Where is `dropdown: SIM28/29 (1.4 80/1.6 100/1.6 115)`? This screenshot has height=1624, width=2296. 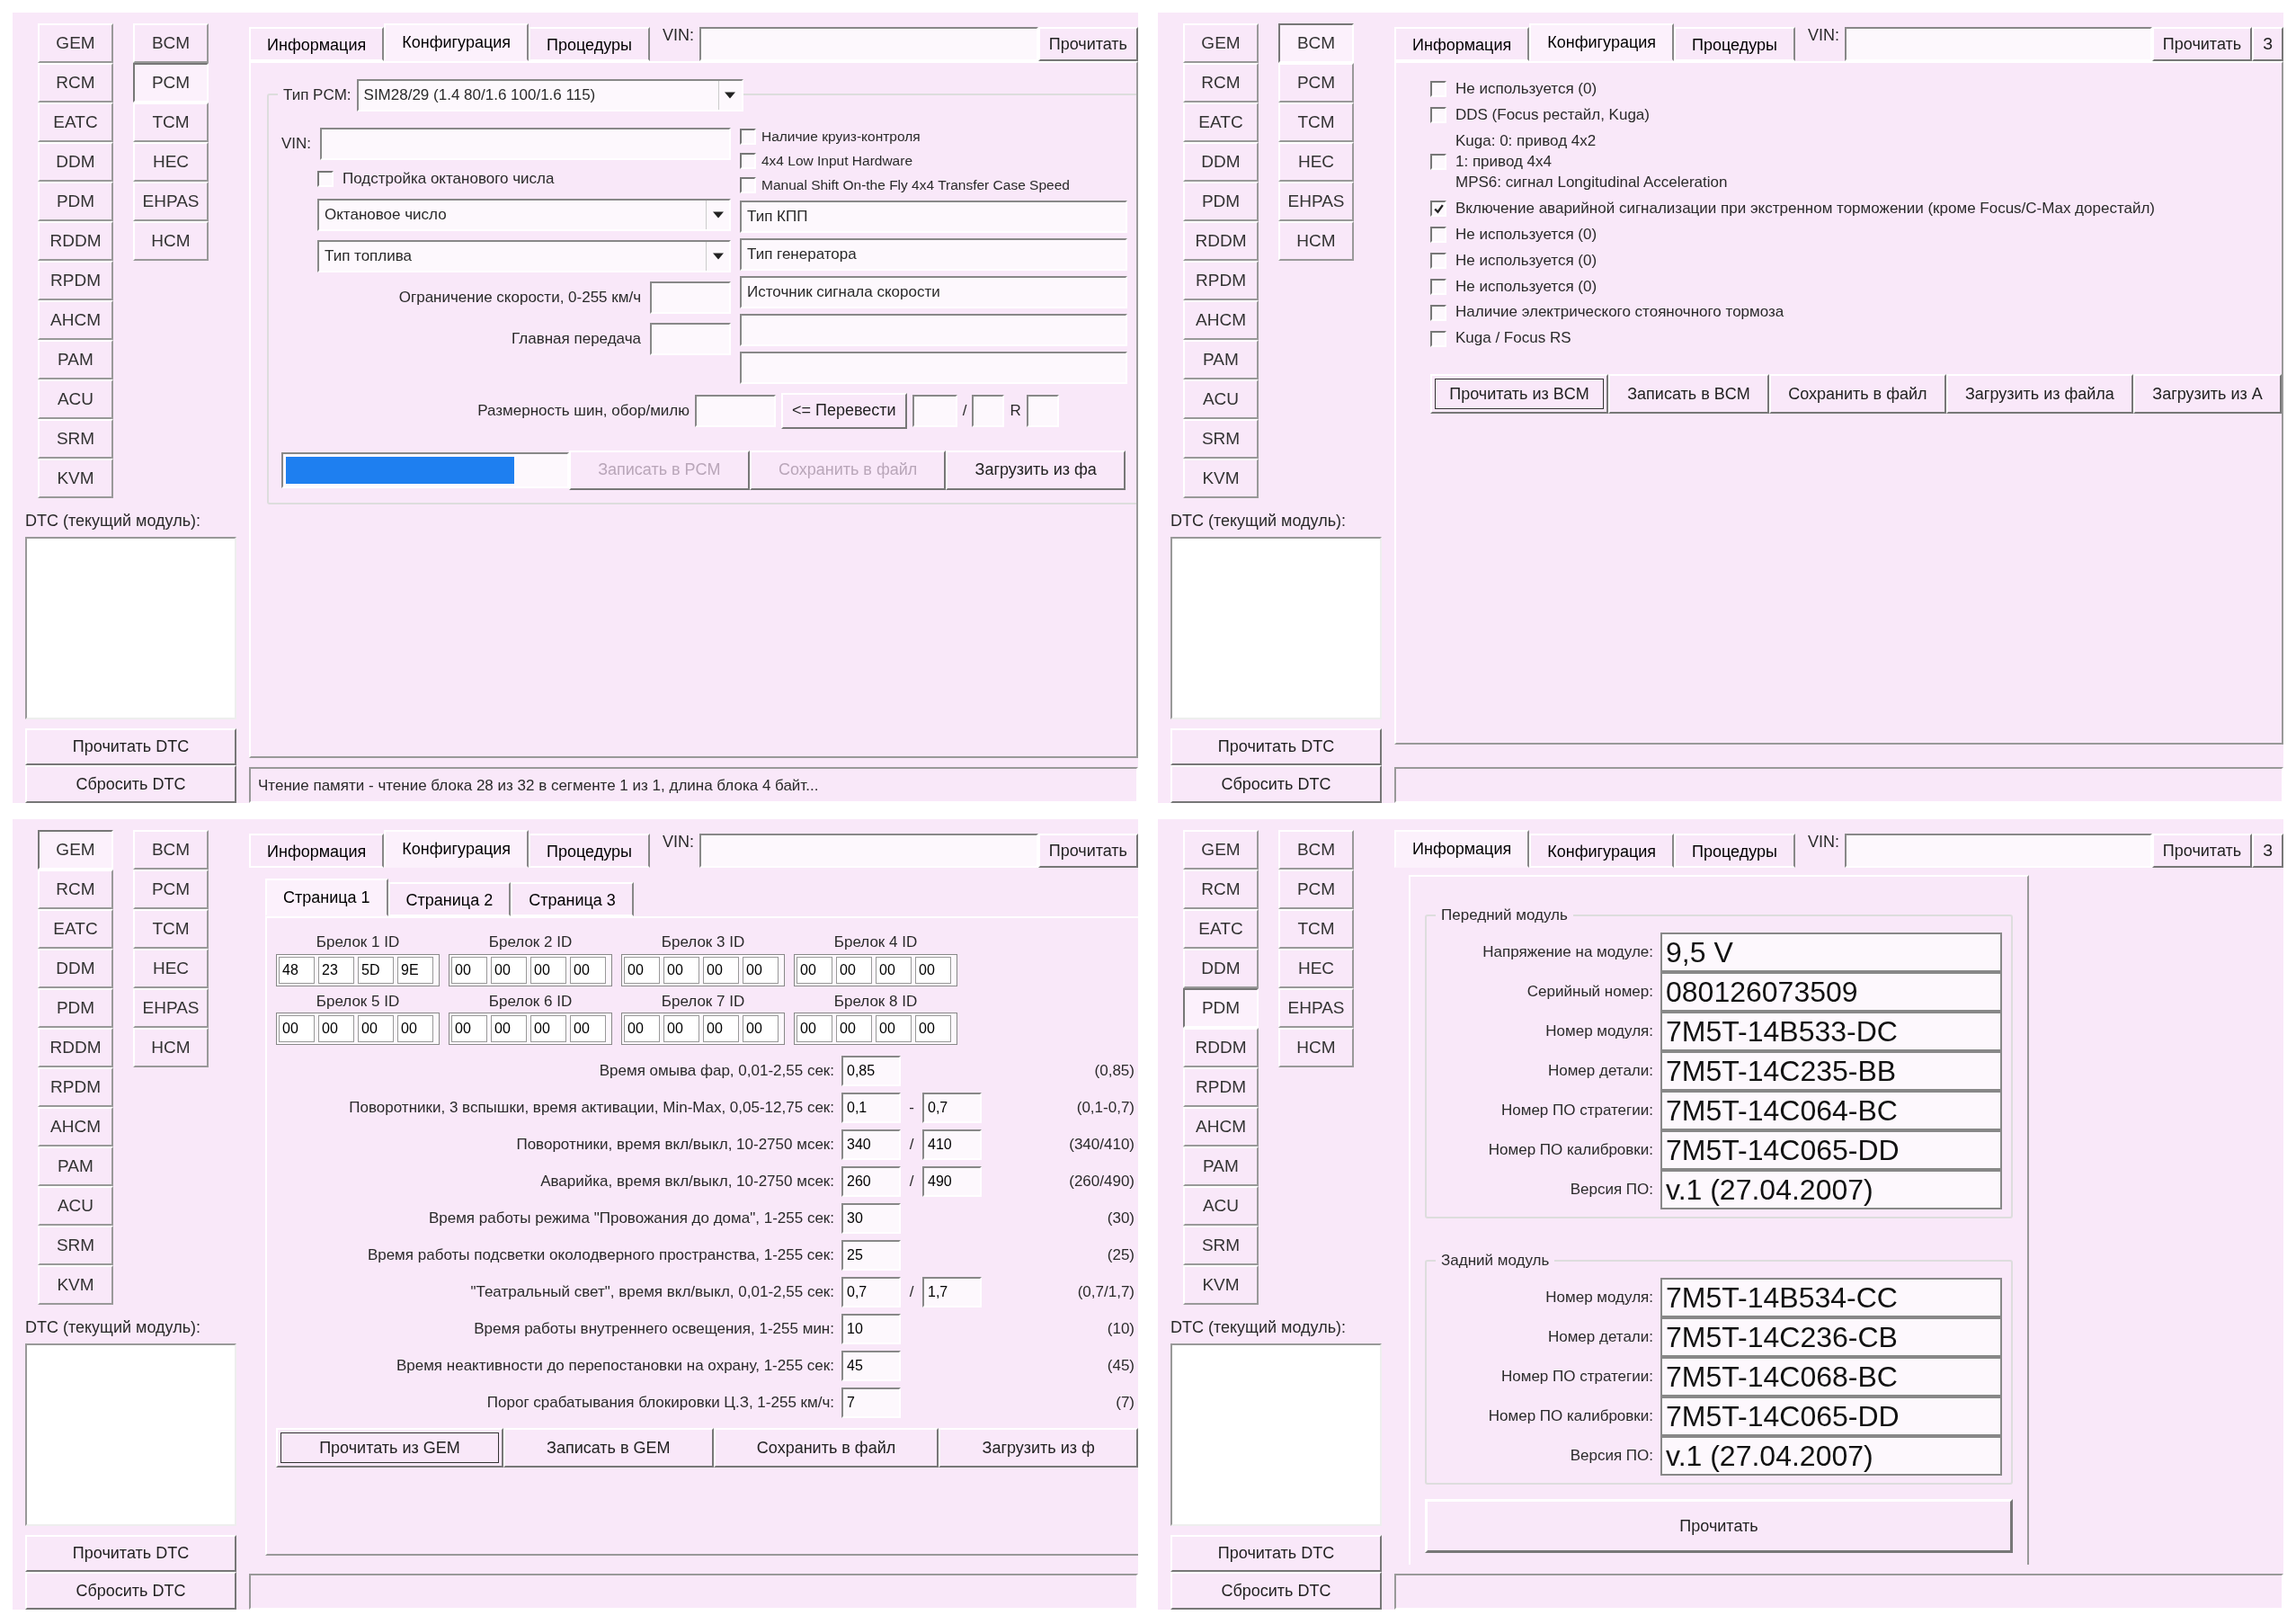
dropdown: SIM28/29 (1.4 80/1.6 100/1.6 115) is located at coordinates (549, 95).